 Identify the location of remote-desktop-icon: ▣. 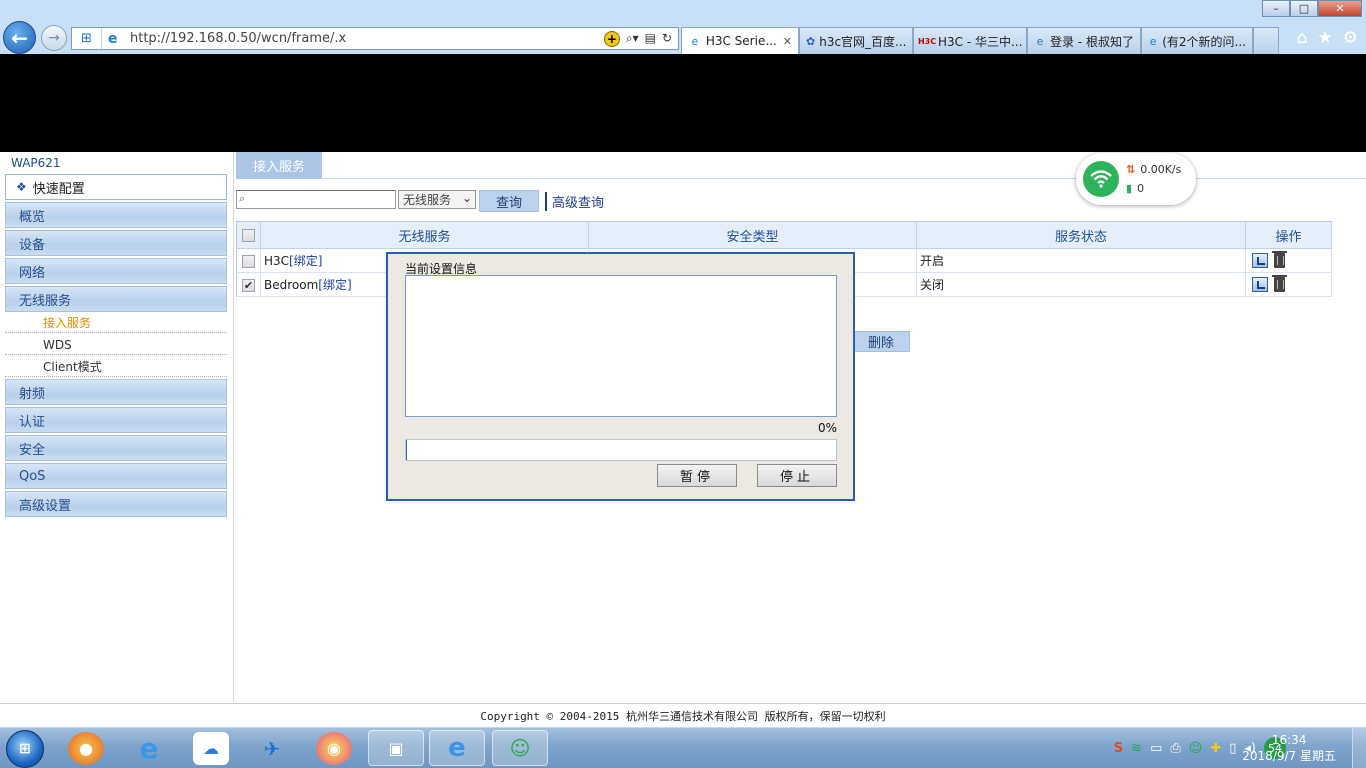
(396, 748).